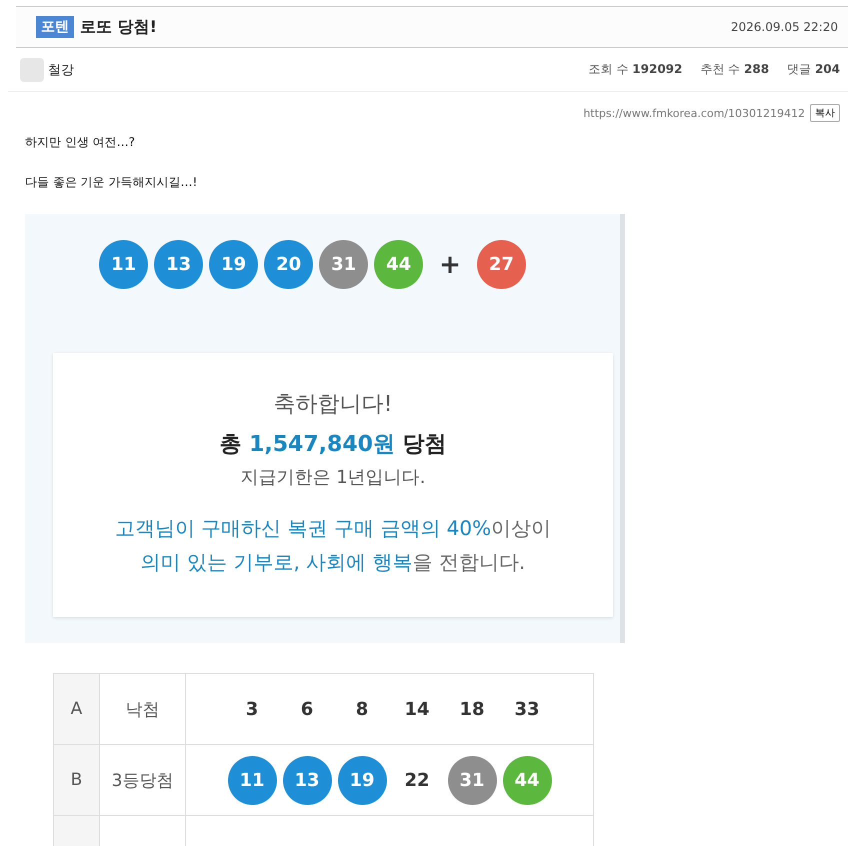 This screenshot has width=856, height=846. I want to click on post-stat: 조회 수 192092, so click(635, 69).